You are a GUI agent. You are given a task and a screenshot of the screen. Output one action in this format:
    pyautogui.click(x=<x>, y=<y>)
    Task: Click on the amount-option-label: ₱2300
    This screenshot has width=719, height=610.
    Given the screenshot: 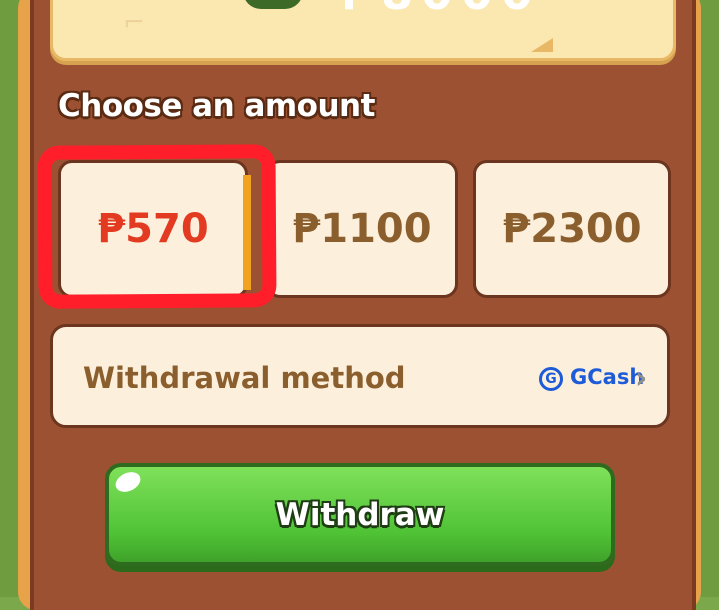 What is the action you would take?
    pyautogui.click(x=572, y=229)
    